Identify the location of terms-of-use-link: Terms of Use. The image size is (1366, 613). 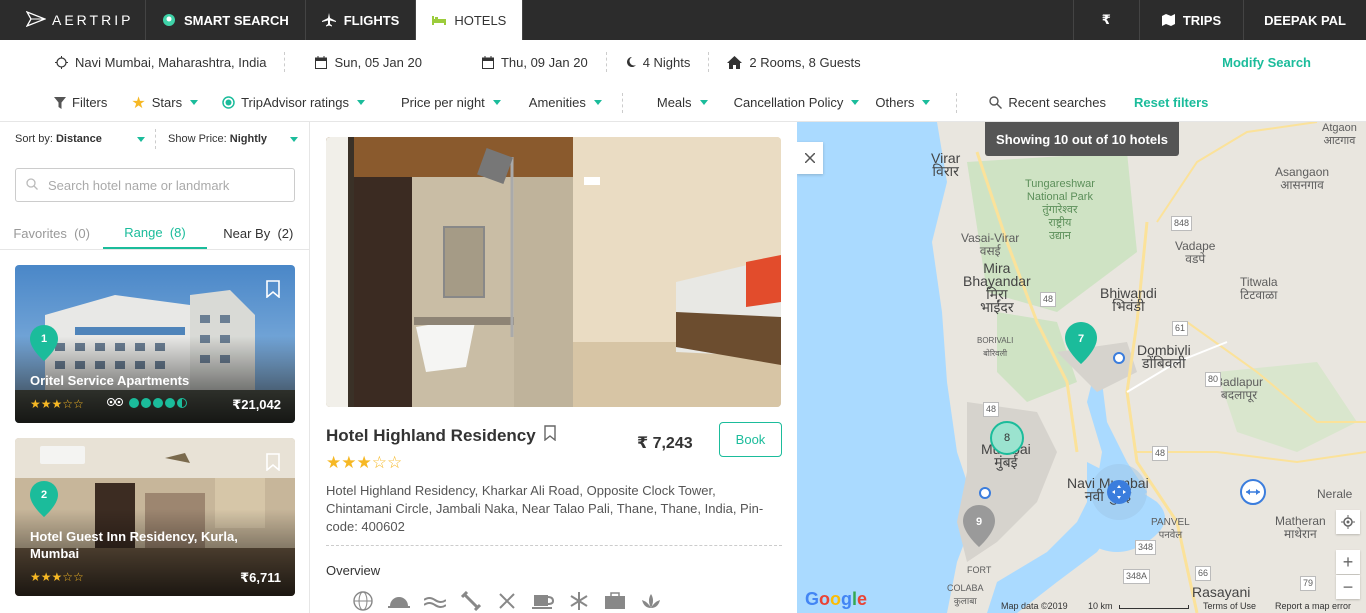
(1229, 606).